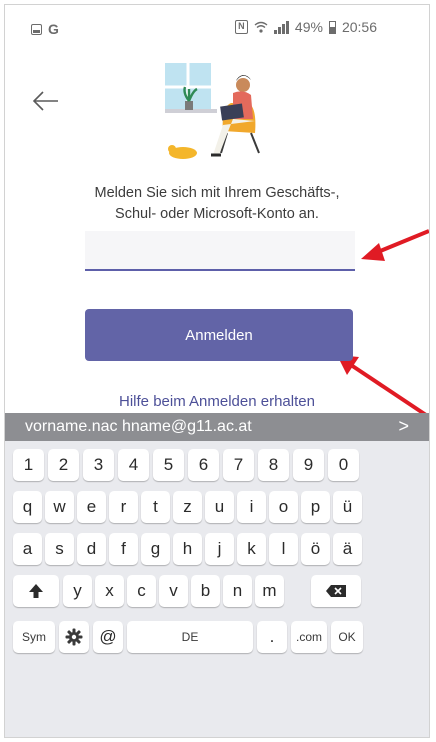  I want to click on key-u: u, so click(219, 507).